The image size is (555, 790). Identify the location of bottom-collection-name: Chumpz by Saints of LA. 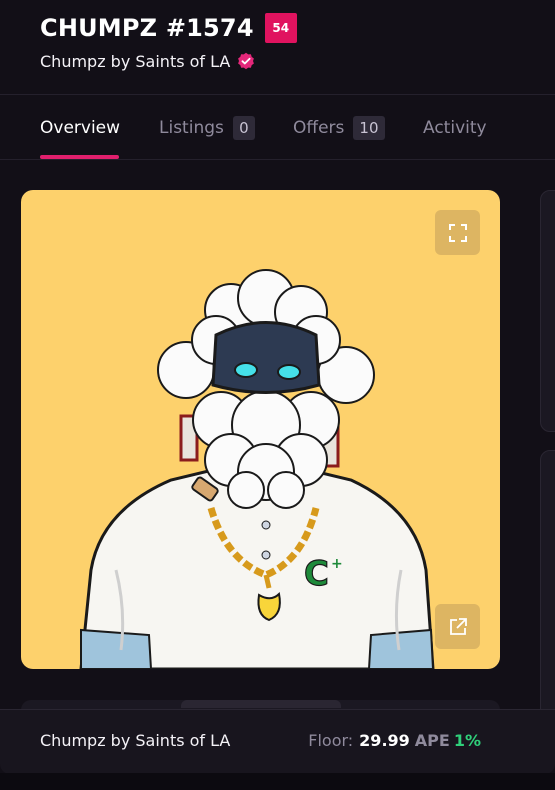
(135, 740).